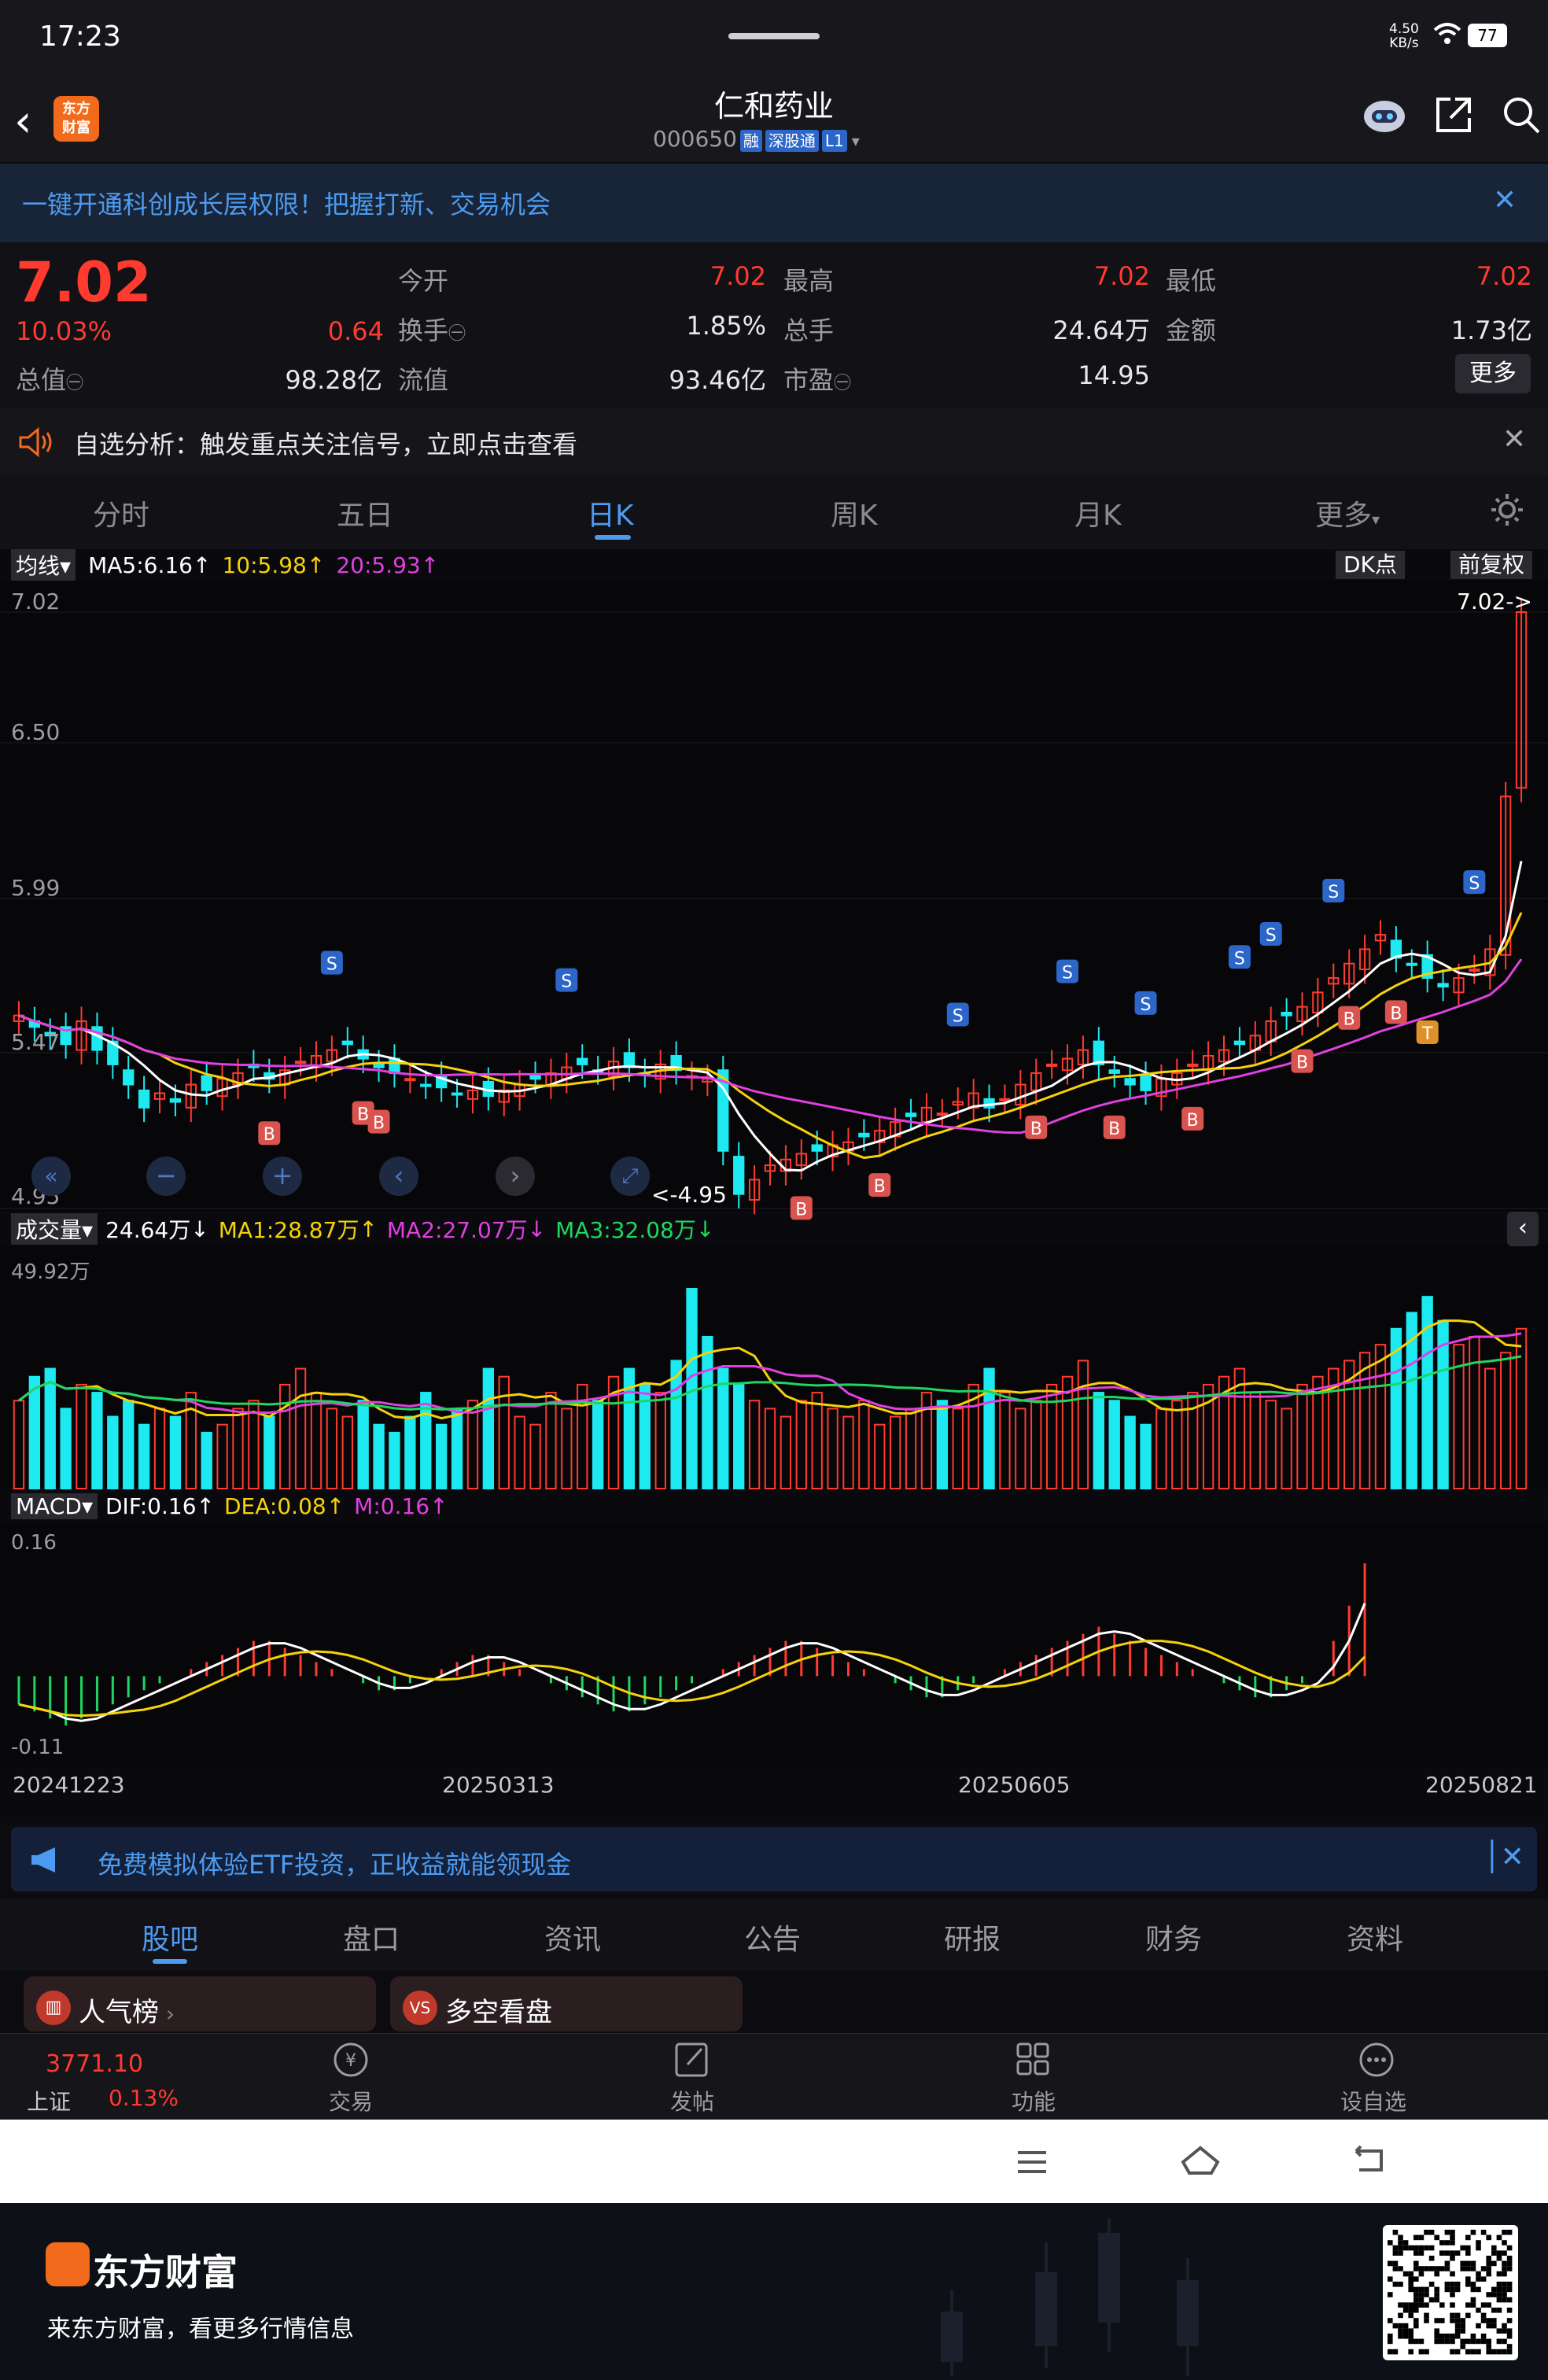  Describe the element at coordinates (200, 2003) in the screenshot. I see `popularity-card` at that location.